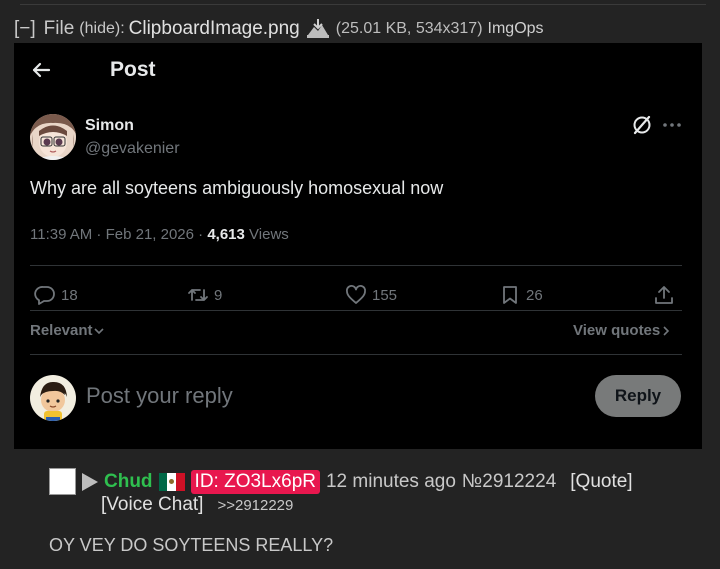 This screenshot has width=720, height=569. What do you see at coordinates (516, 29) in the screenshot?
I see `imgops-link: ImgOps` at bounding box center [516, 29].